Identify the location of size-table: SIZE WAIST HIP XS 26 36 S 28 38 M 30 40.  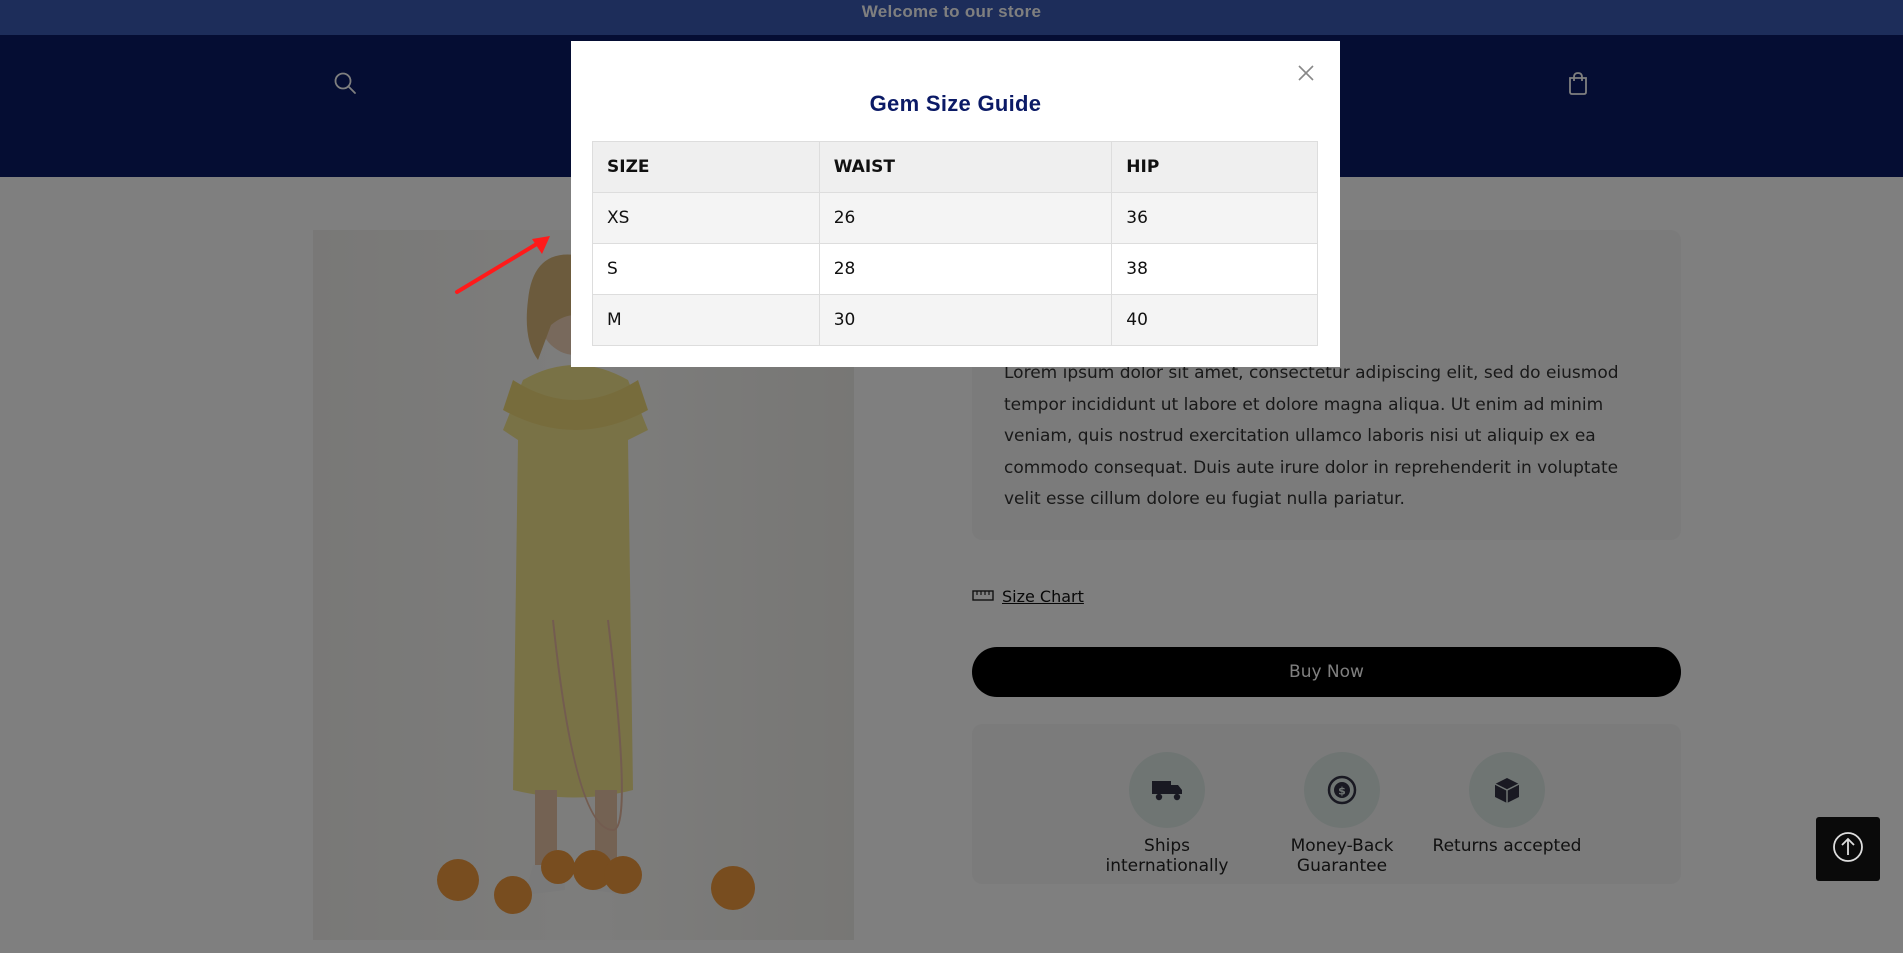
(955, 243).